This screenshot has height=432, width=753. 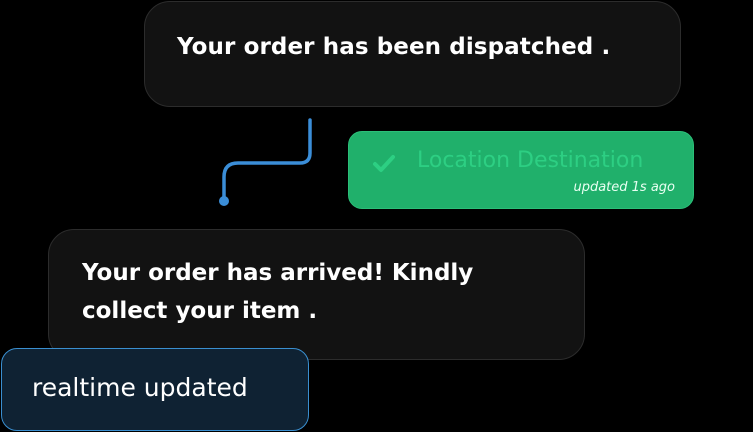 I want to click on flow-connector-icon, so click(x=265, y=162).